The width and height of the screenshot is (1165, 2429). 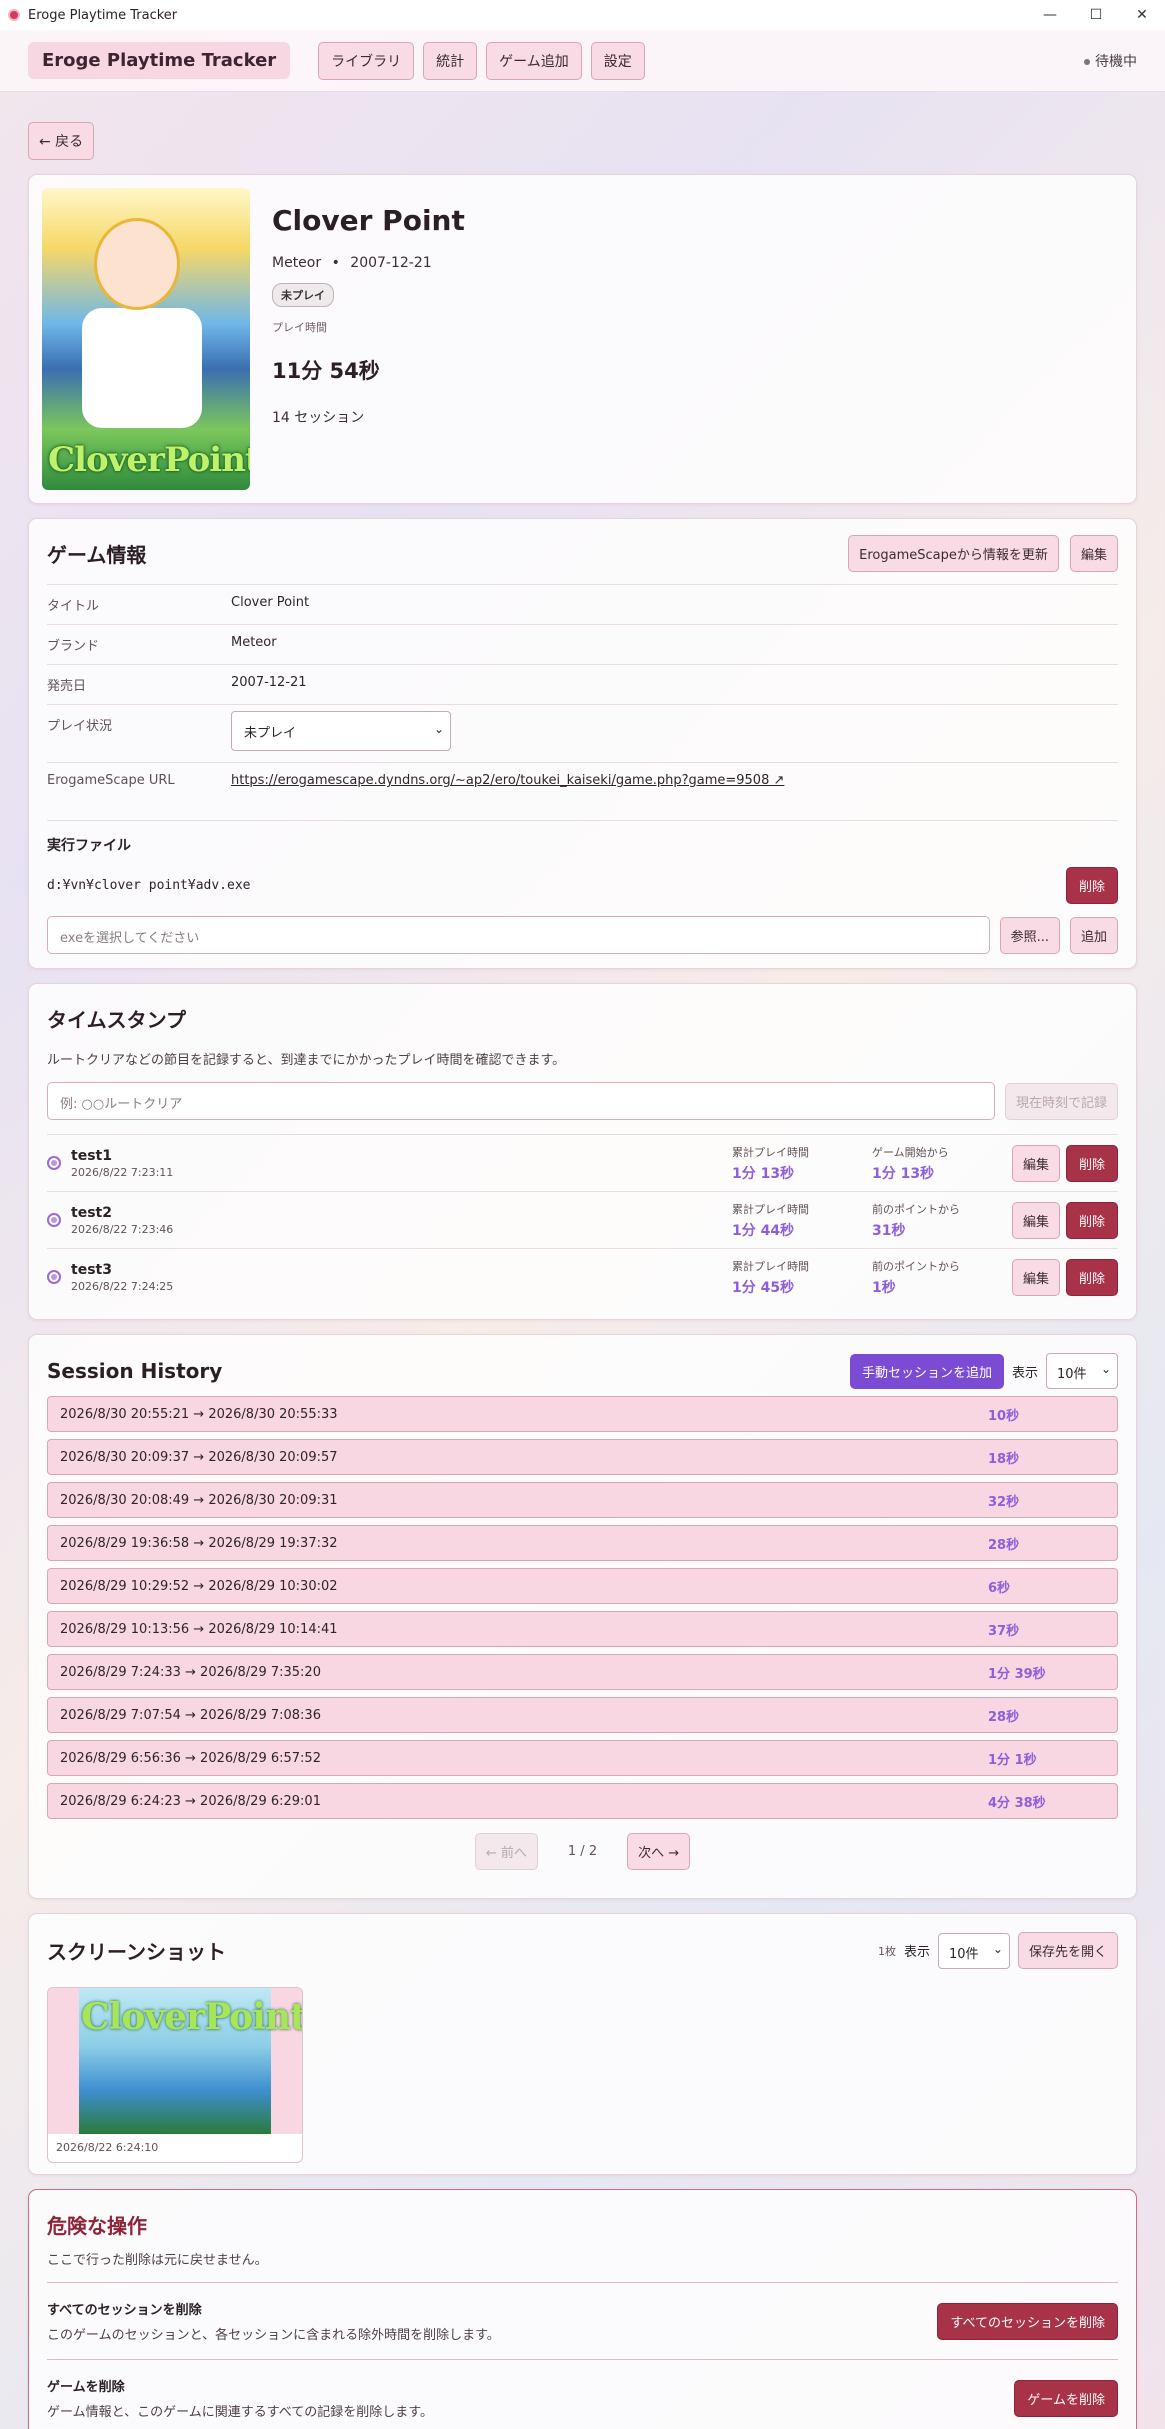 What do you see at coordinates (61, 141) in the screenshot?
I see `back-button: ← 戻る` at bounding box center [61, 141].